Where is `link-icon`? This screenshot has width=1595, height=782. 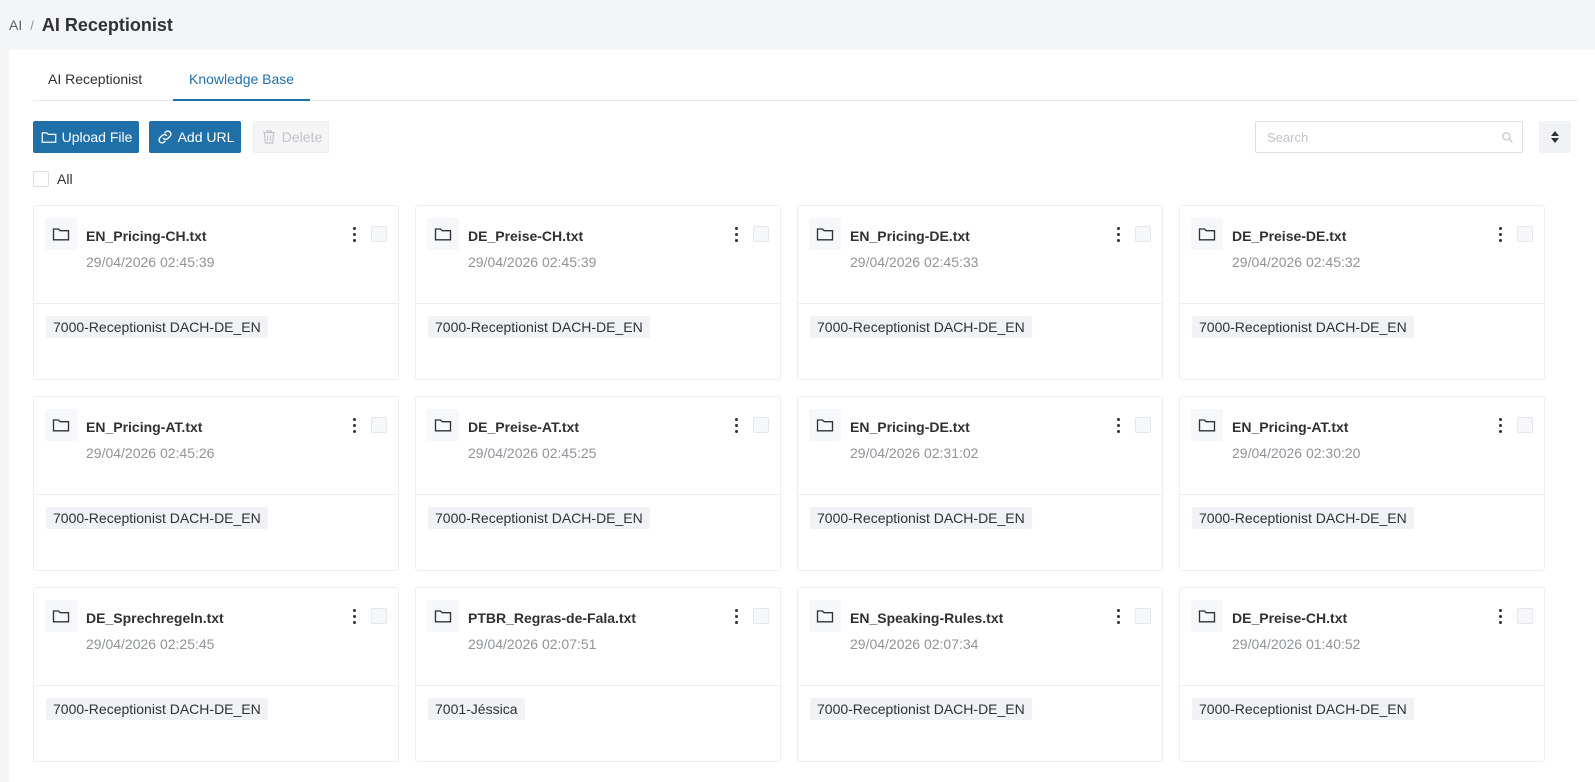 link-icon is located at coordinates (165, 137).